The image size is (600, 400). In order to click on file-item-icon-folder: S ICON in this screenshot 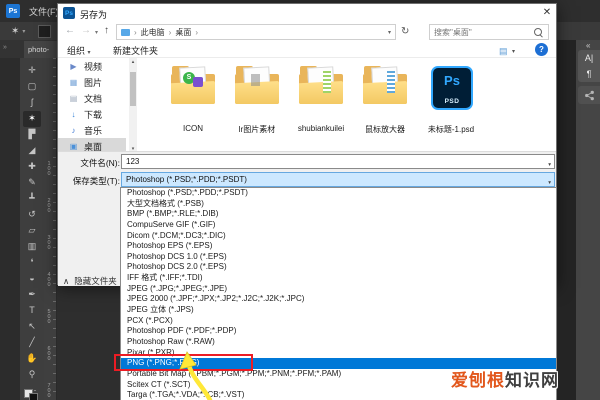, I will do `click(193, 102)`.